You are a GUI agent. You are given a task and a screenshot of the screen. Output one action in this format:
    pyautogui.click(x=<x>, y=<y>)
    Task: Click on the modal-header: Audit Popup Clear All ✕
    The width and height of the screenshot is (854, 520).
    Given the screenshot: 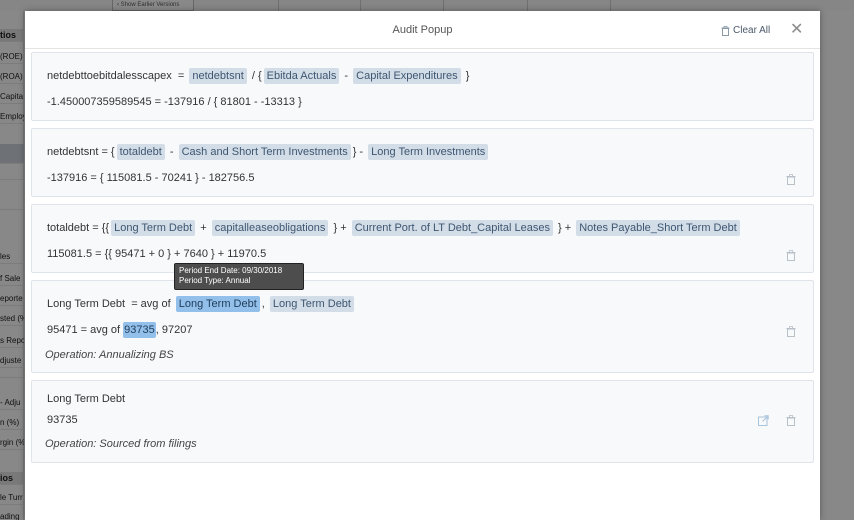 What is the action you would take?
    pyautogui.click(x=422, y=30)
    